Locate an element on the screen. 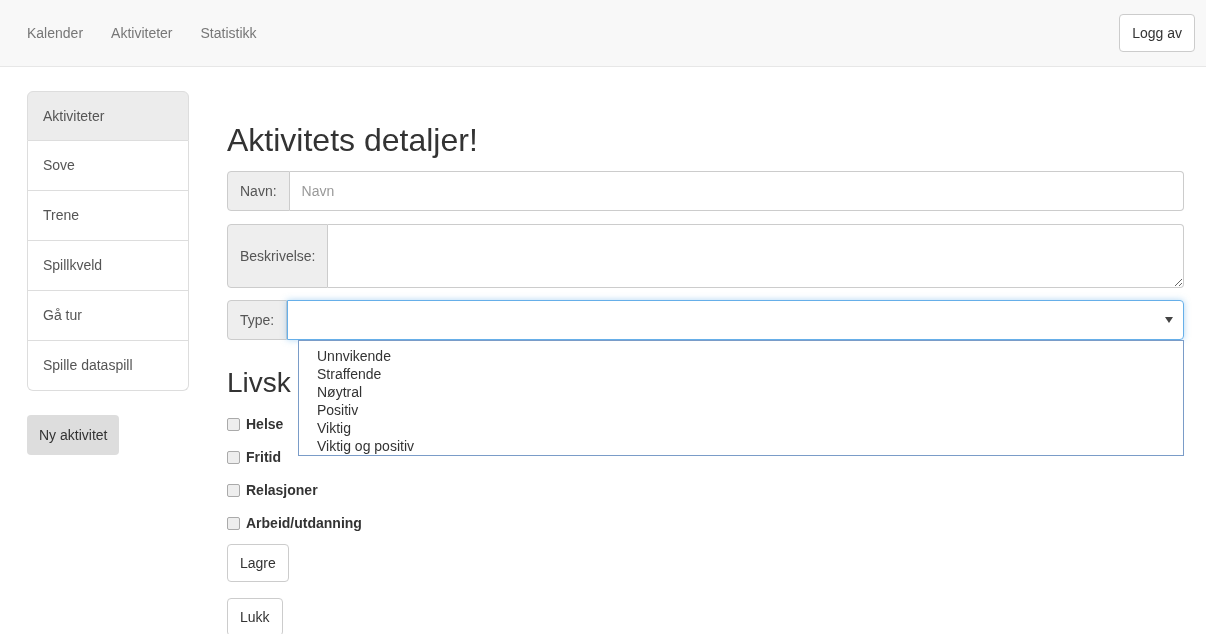  checkbox-label: Arbeid/utdanning is located at coordinates (304, 523).